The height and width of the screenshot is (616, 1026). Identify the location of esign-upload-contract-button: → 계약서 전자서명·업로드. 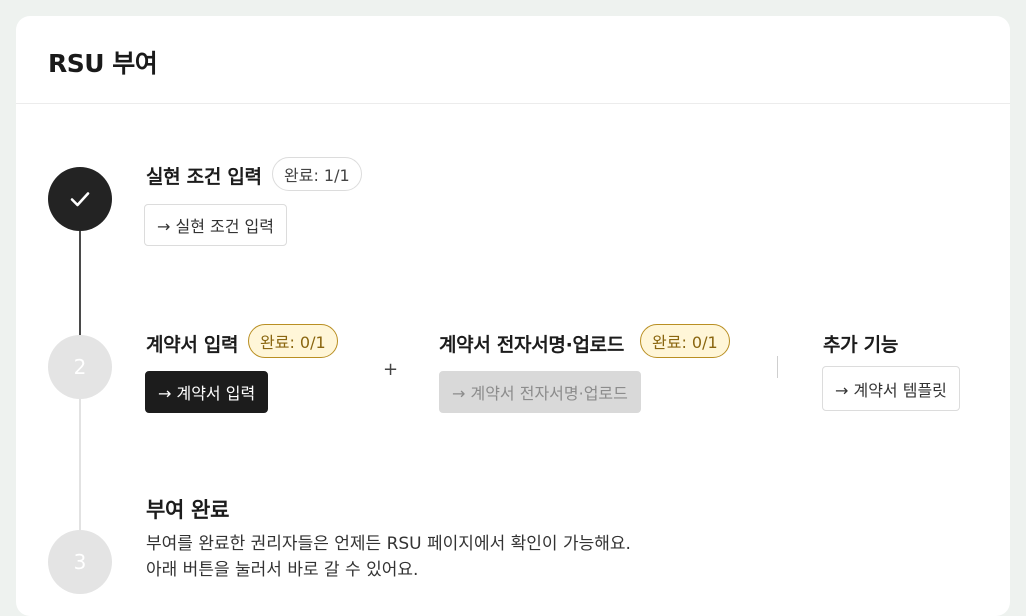
(540, 392).